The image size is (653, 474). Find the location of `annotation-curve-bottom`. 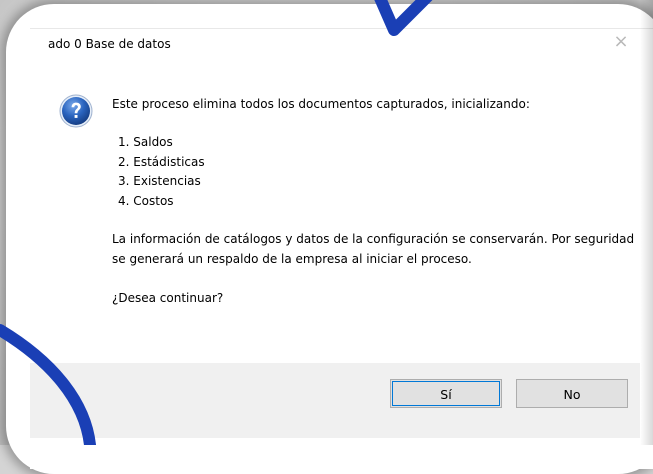

annotation-curve-bottom is located at coordinates (48, 384).